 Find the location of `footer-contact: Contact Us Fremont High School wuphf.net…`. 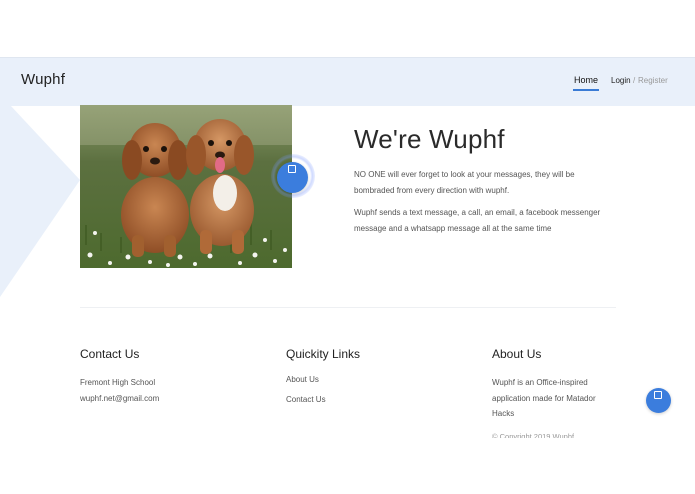

footer-contact: Contact Us Fremont High School wuphf.net… is located at coordinates (165, 376).